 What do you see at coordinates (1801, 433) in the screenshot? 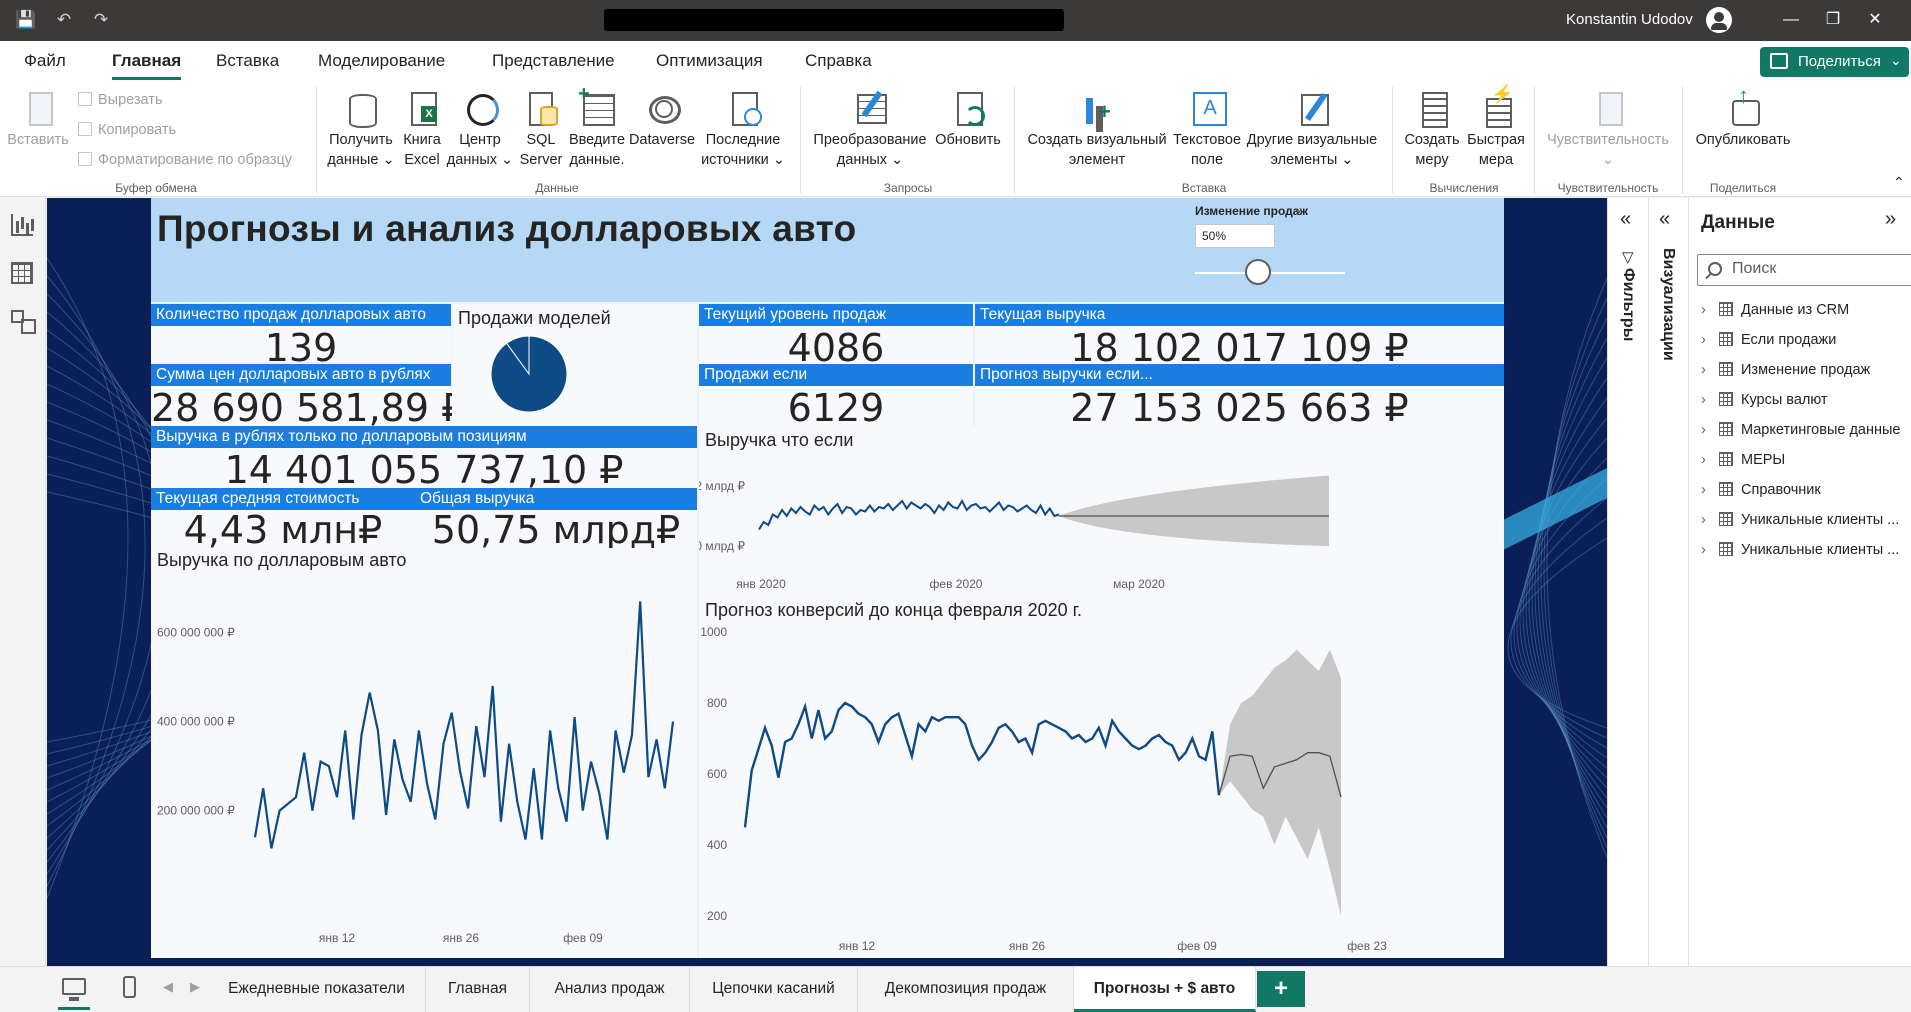
I see `field-table-item: › Маркетинговые данные` at bounding box center [1801, 433].